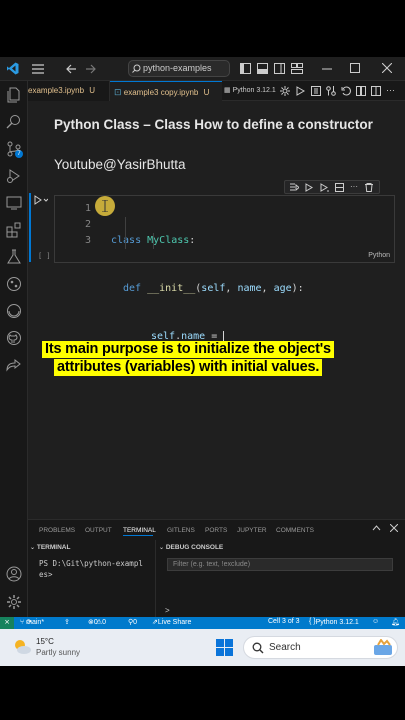 This screenshot has height=720, width=405. I want to click on forward-arrow-icon, so click(90, 69).